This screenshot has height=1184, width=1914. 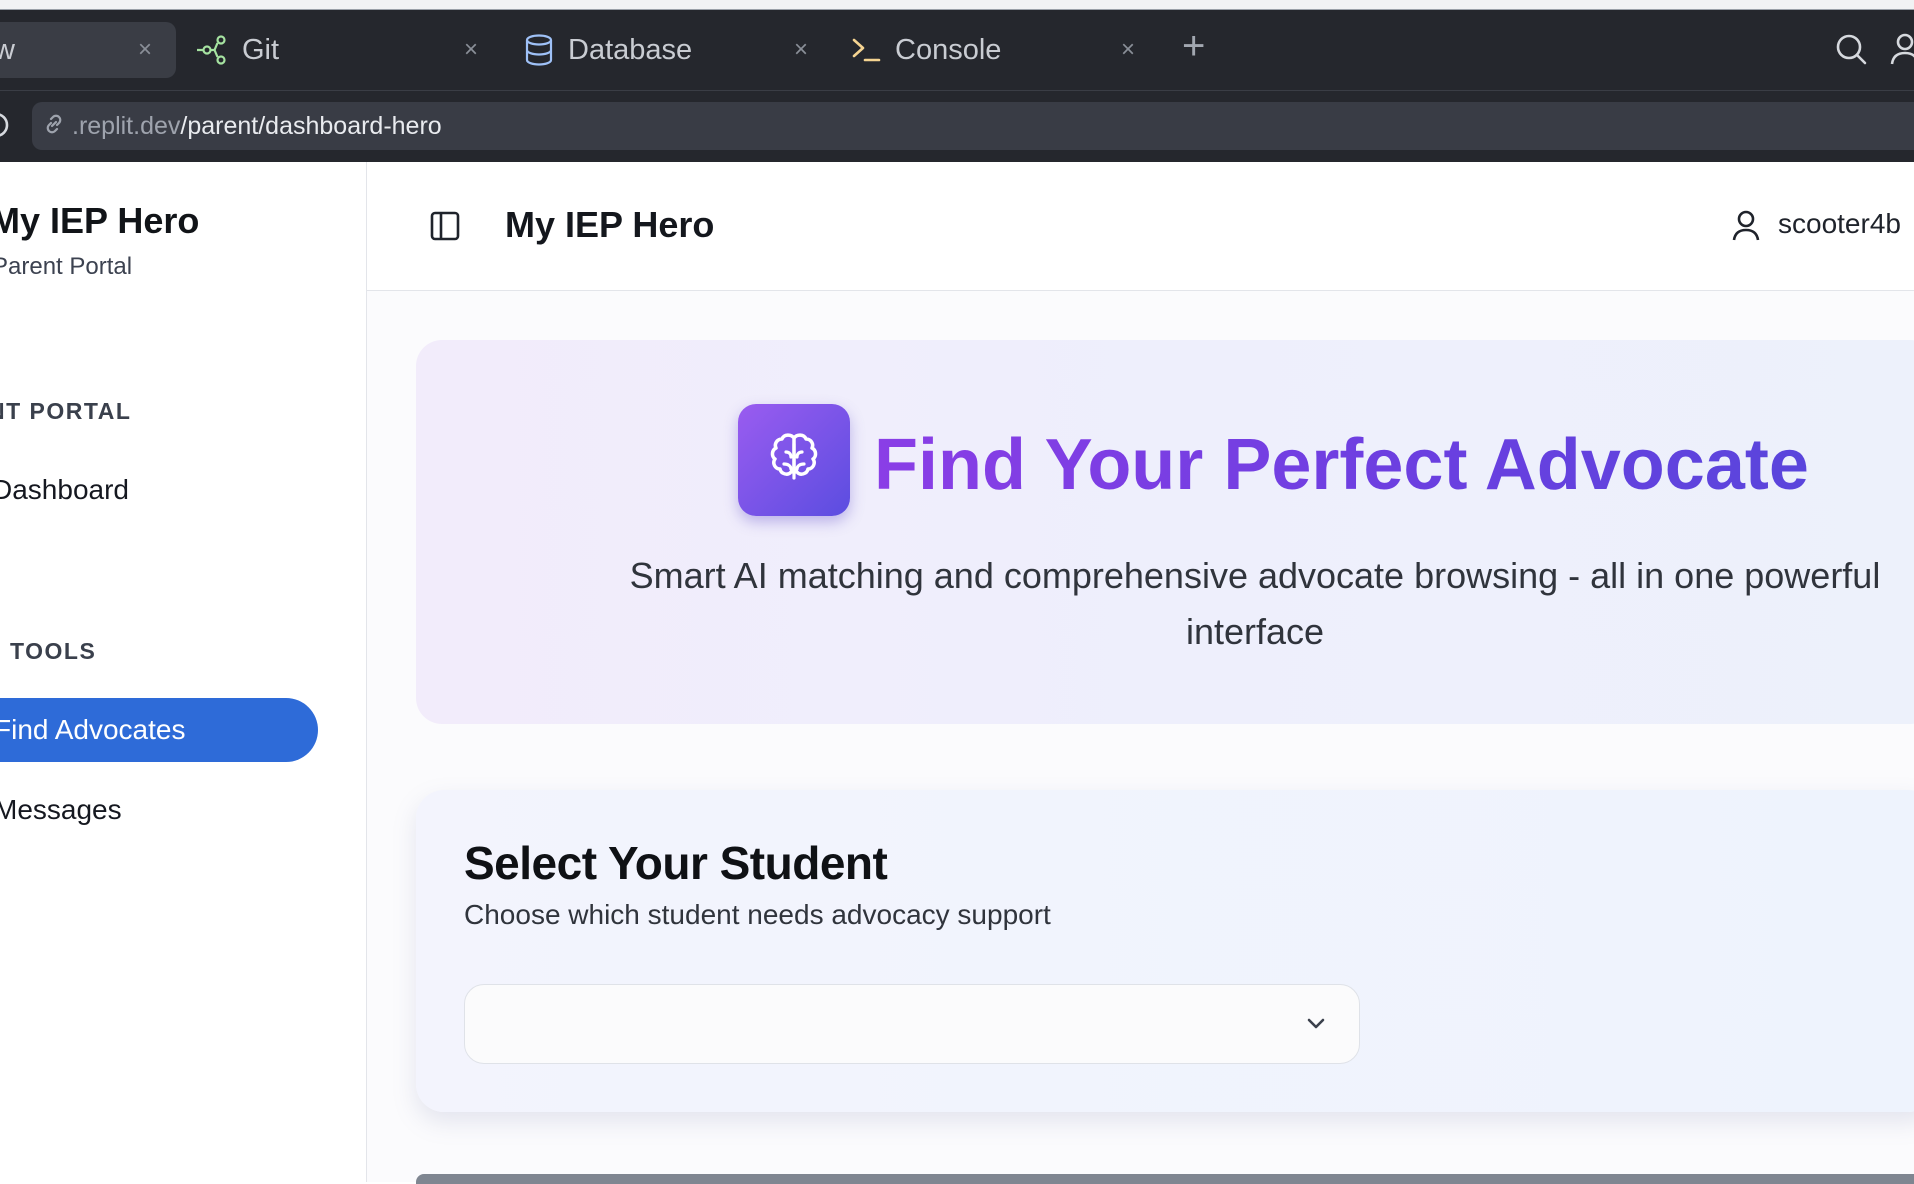 What do you see at coordinates (948, 49) in the screenshot?
I see `tab-label: Console` at bounding box center [948, 49].